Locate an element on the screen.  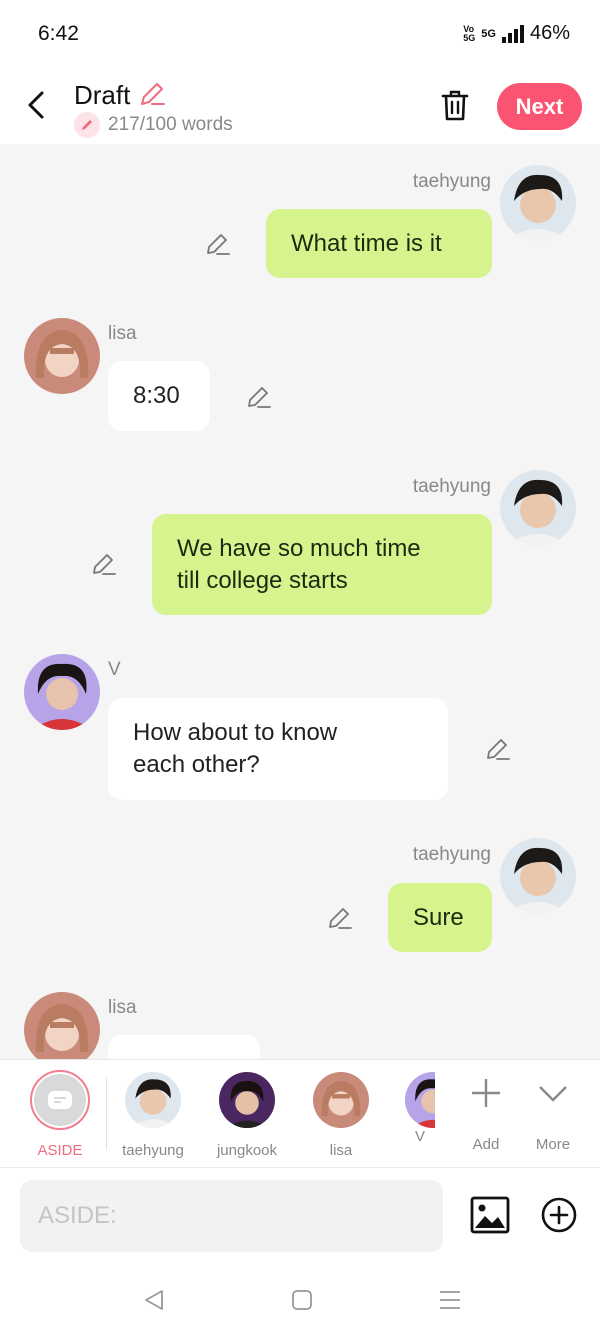
message-bubble: Sure is located at coordinates (440, 917).